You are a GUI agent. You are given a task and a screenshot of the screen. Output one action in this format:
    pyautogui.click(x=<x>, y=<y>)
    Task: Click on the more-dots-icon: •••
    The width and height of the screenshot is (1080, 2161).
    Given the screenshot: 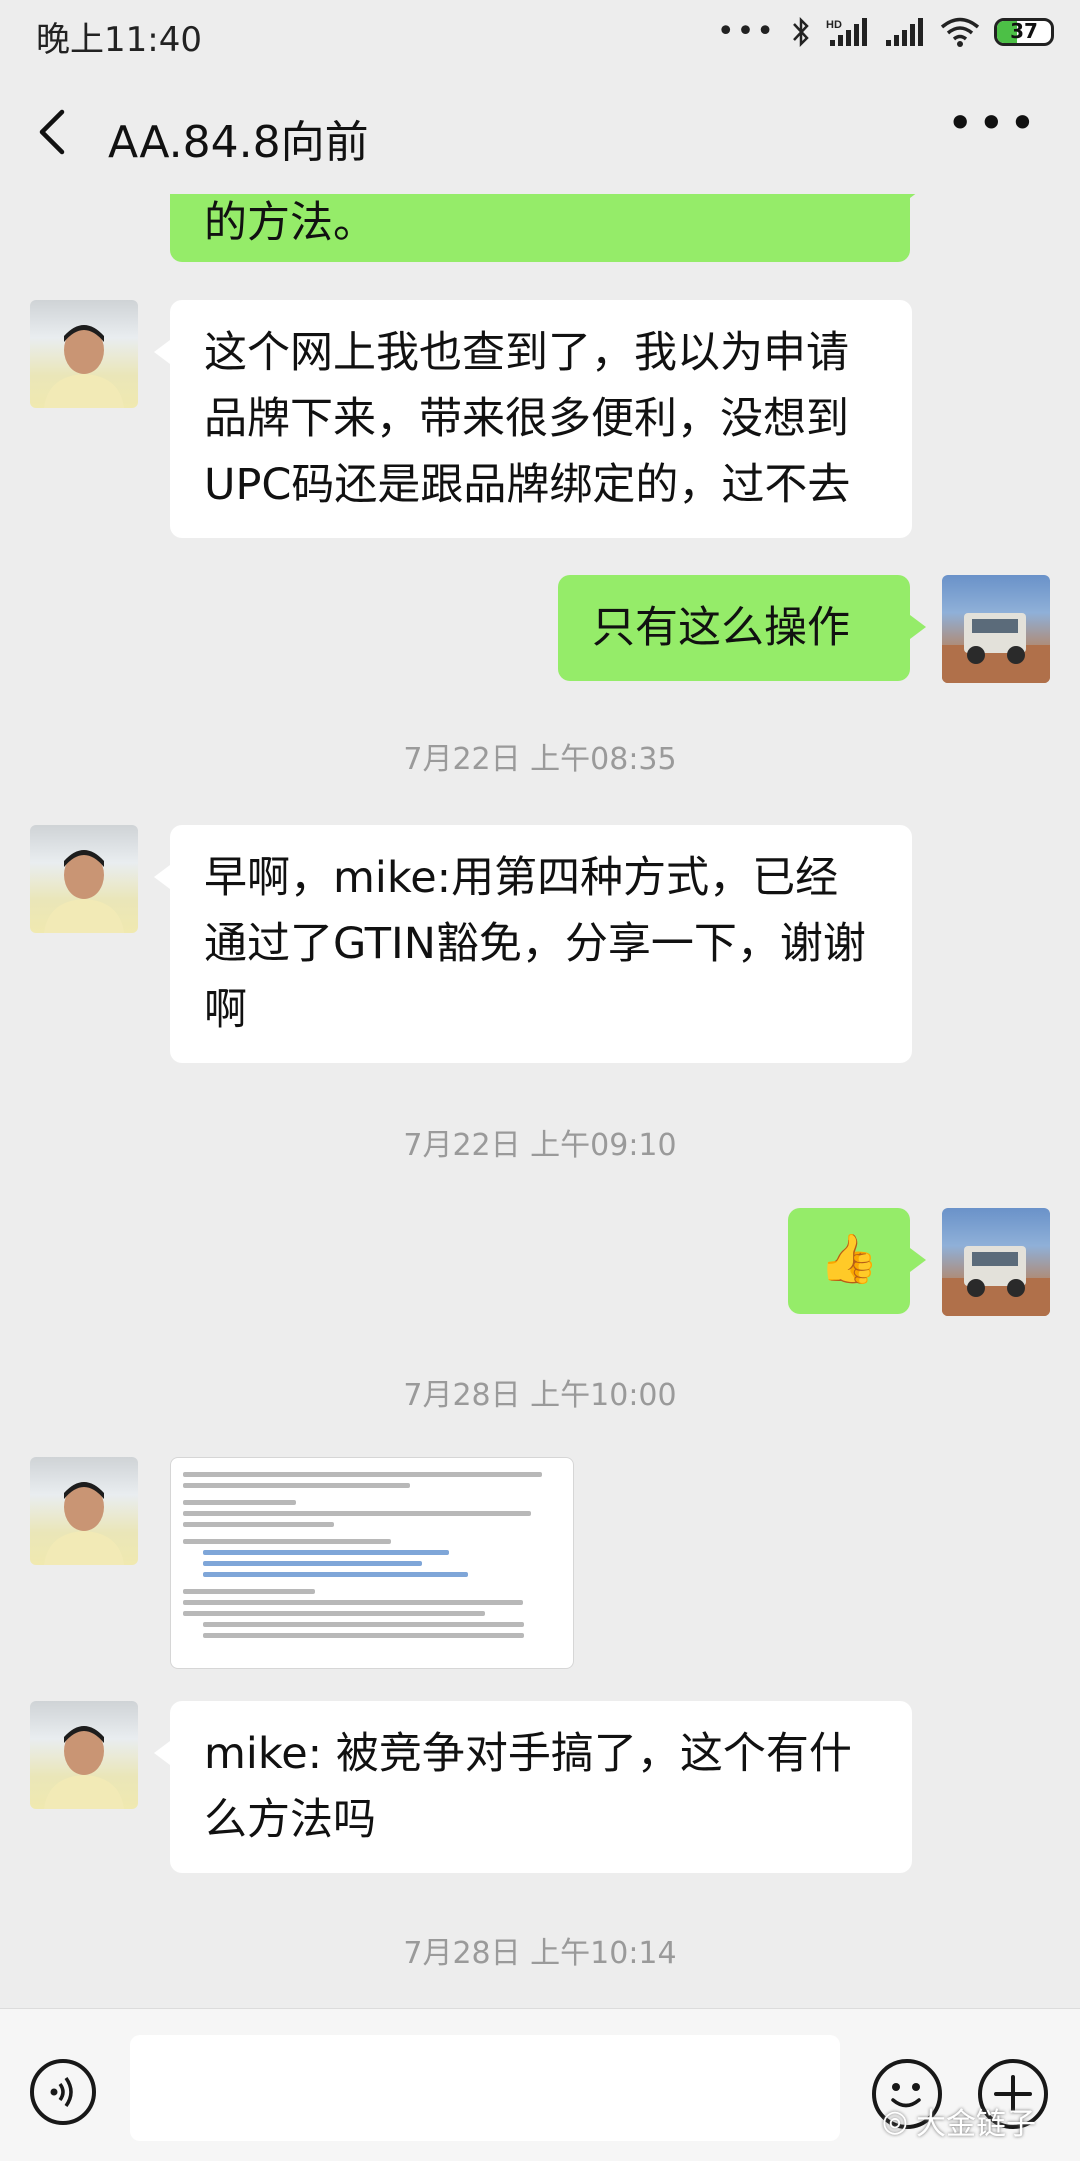 What is the action you would take?
    pyautogui.click(x=993, y=123)
    